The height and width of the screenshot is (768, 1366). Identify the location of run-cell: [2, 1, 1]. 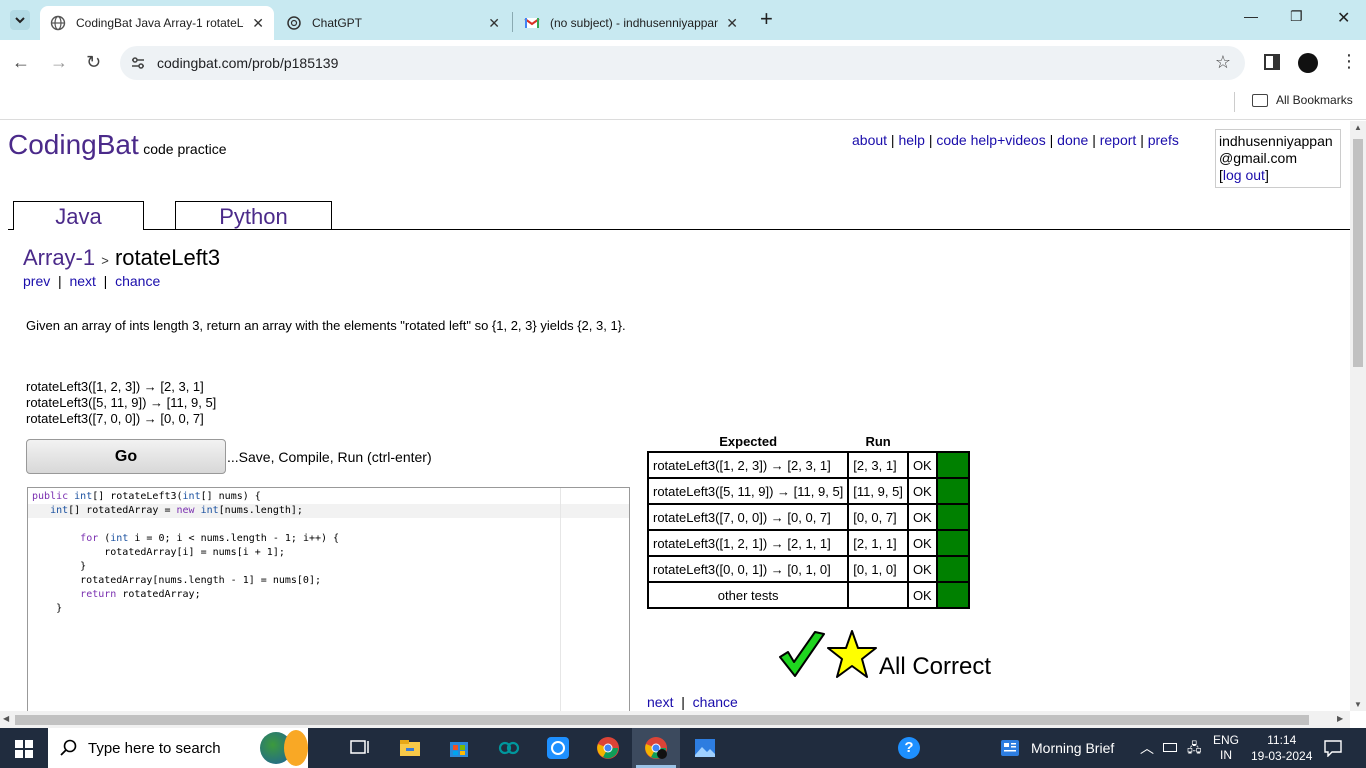
(878, 543).